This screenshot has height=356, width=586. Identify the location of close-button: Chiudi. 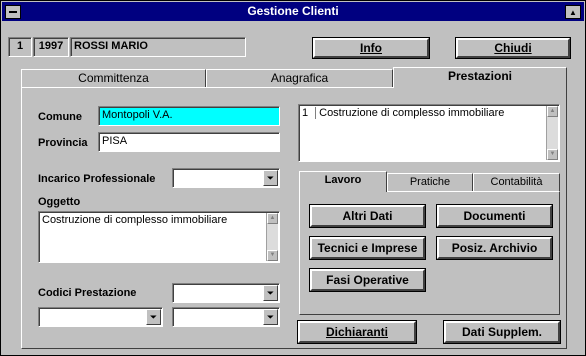
(513, 48).